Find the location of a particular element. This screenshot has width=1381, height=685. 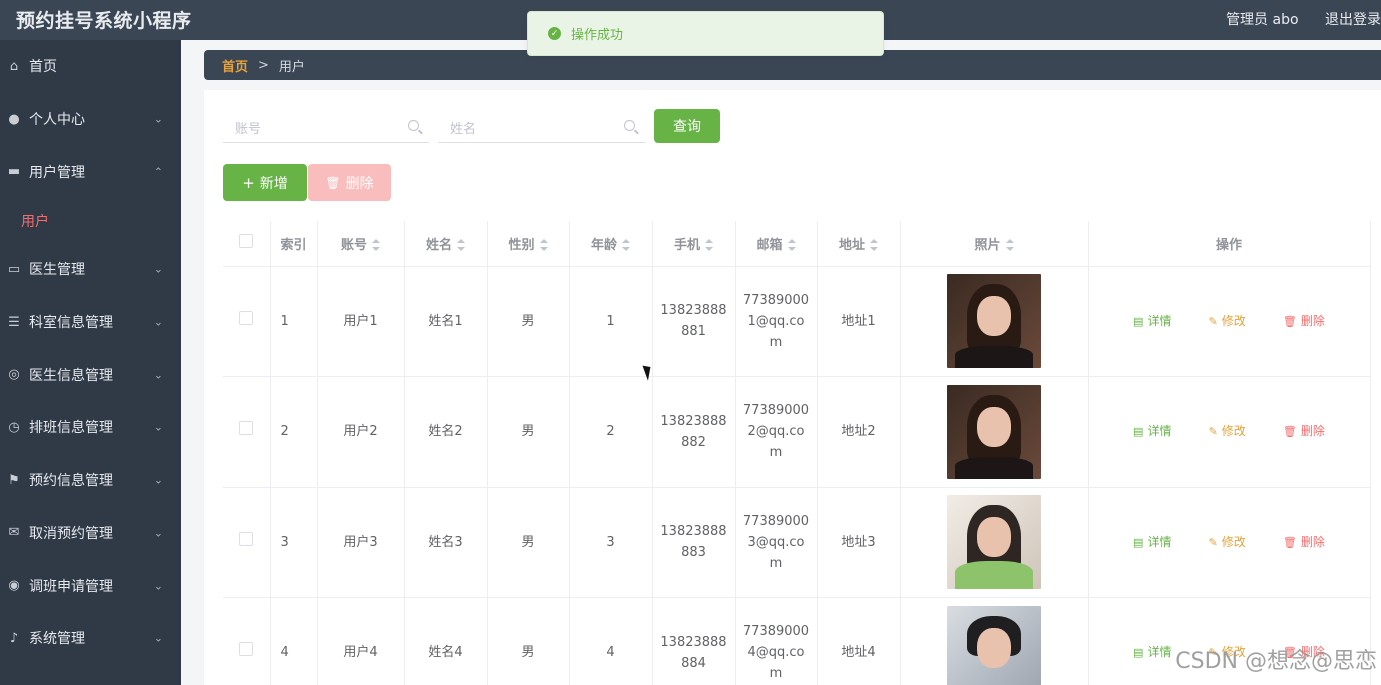

cell-age: 1 is located at coordinates (611, 321).